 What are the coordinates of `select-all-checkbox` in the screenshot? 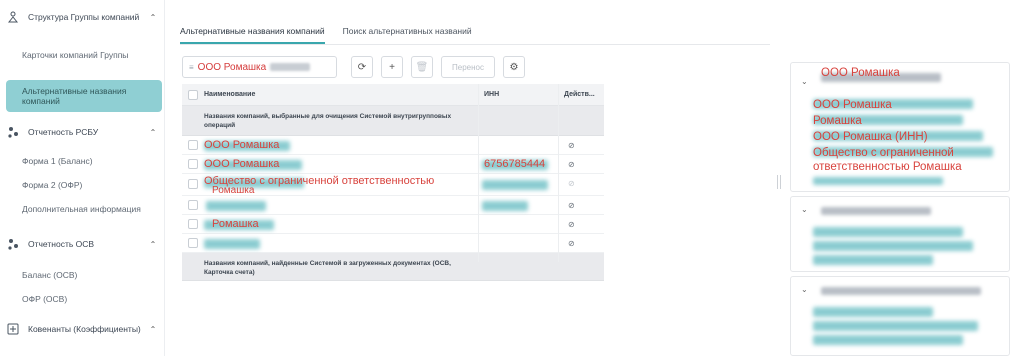 It's located at (193, 95).